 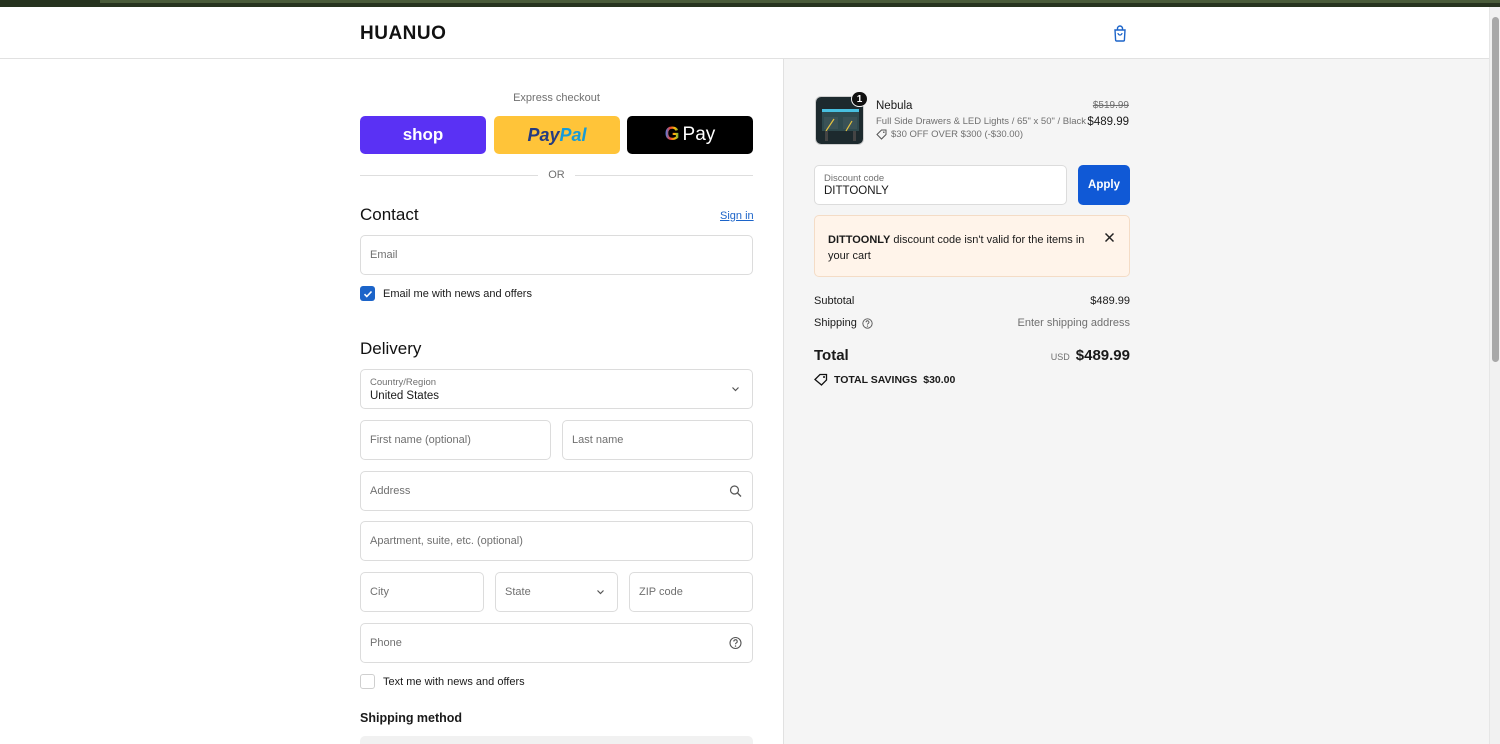 I want to click on shipping-label: Shipping, so click(x=835, y=323).